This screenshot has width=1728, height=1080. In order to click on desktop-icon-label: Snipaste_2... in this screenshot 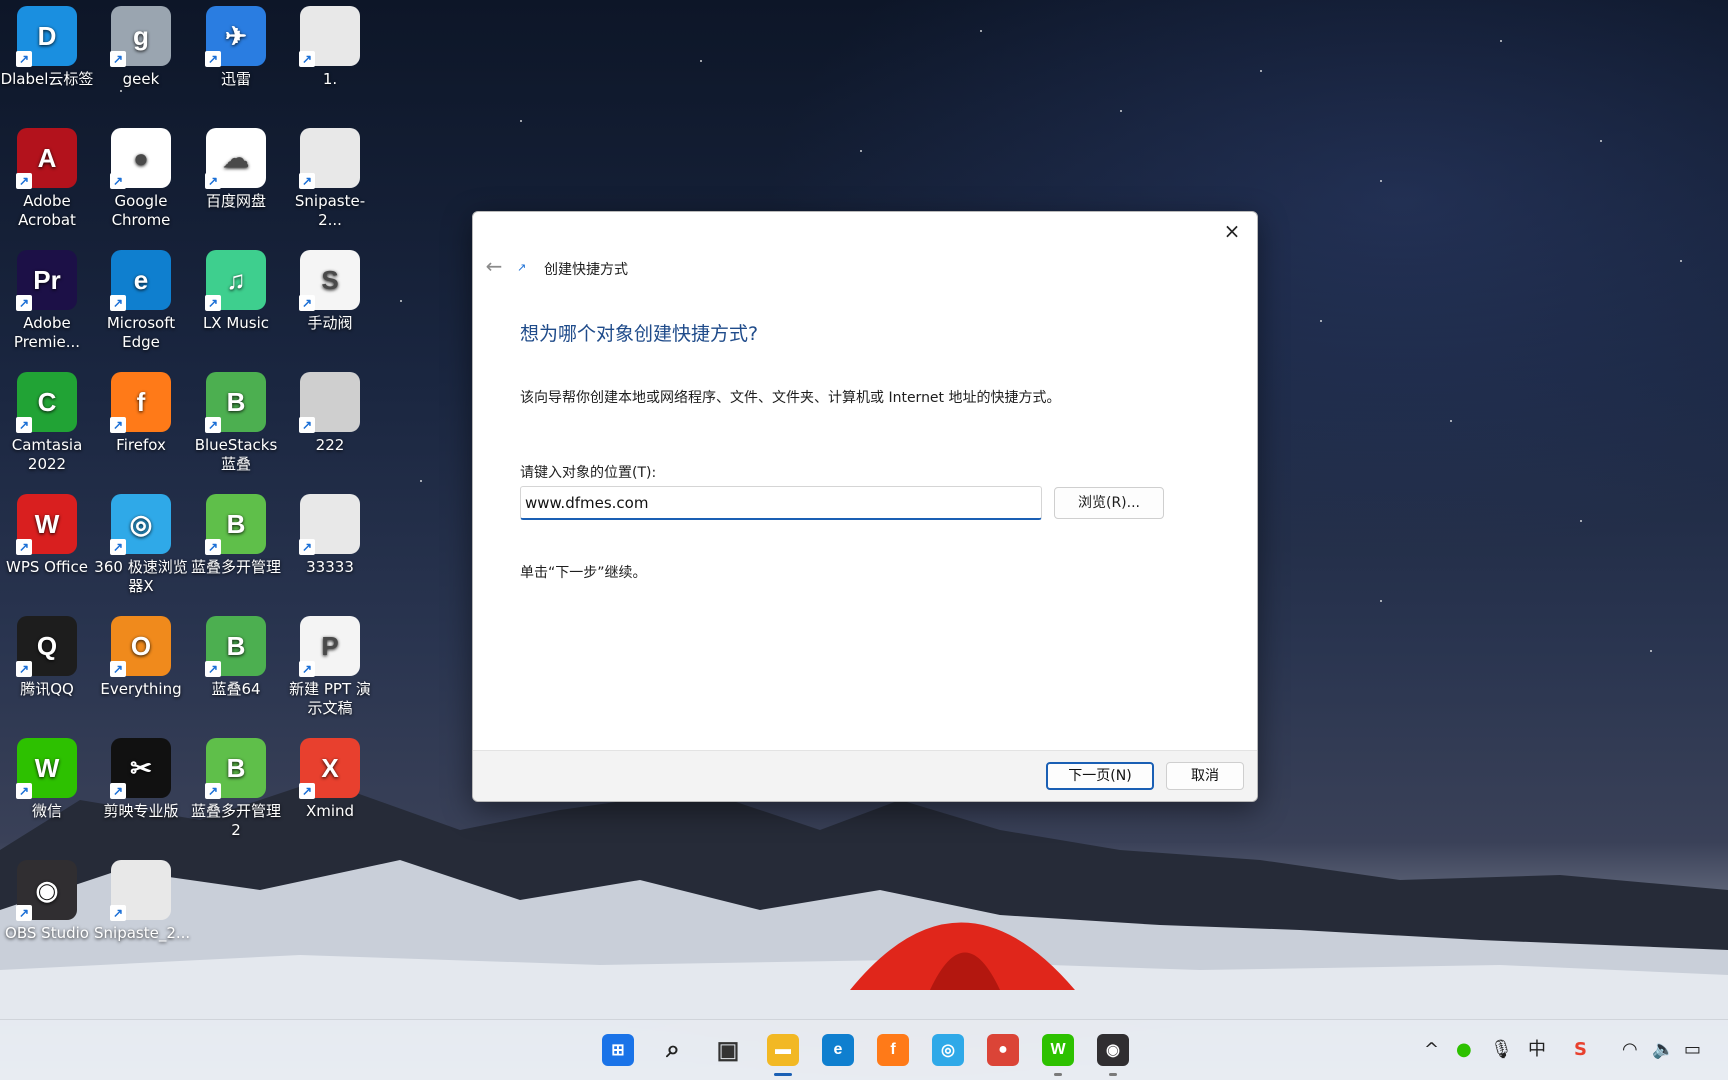, I will do `click(142, 933)`.